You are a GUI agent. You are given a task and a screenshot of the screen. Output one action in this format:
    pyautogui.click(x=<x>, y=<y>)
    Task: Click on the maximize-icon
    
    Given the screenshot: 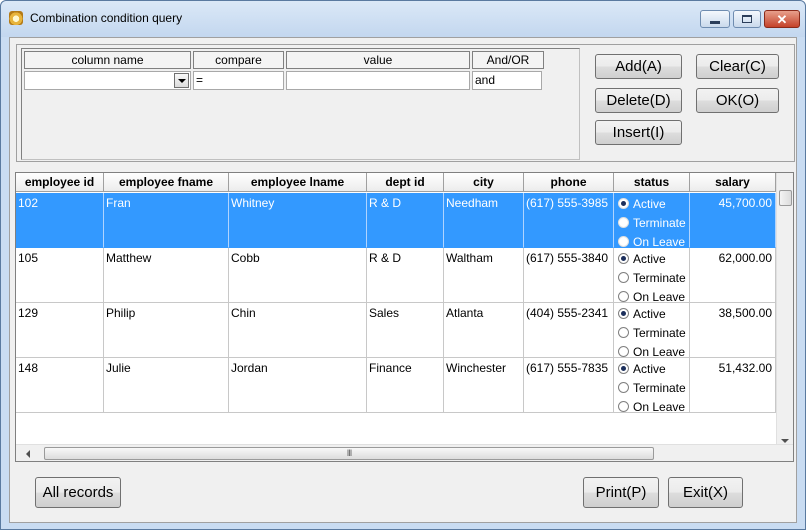 What is the action you would take?
    pyautogui.click(x=747, y=19)
    